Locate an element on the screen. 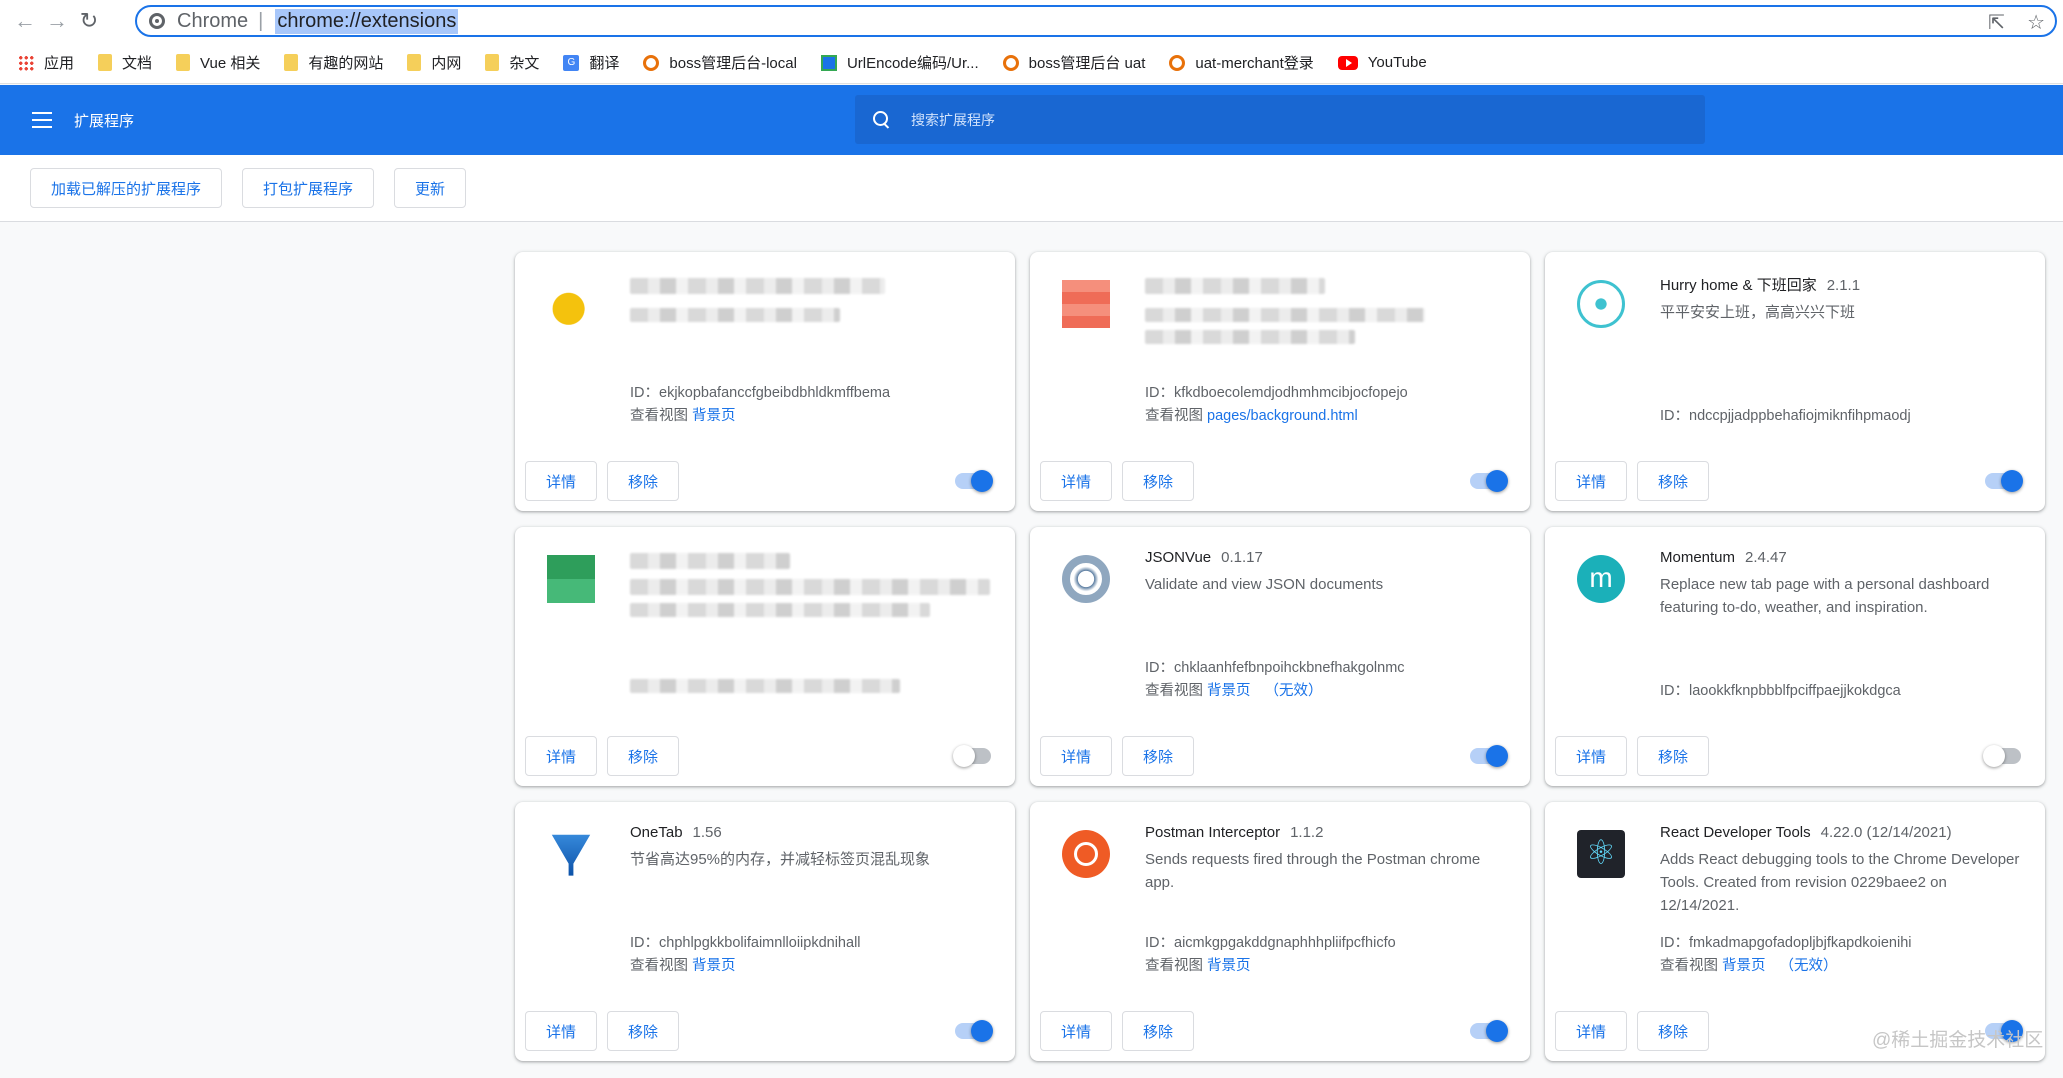 The image size is (2063, 1078). extension-version: 0.1.17 is located at coordinates (1242, 557).